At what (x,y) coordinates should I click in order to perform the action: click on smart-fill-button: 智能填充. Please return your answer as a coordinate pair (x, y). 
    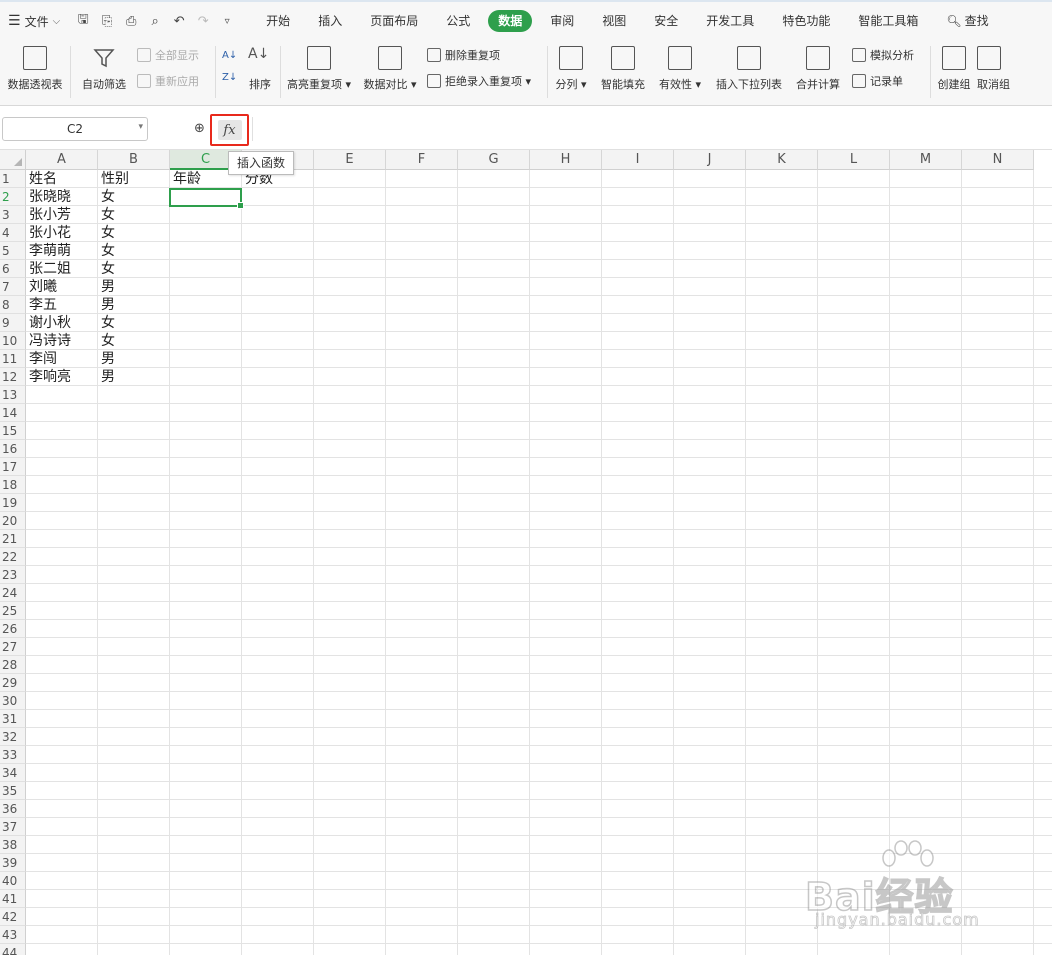
    Looking at the image, I should click on (623, 70).